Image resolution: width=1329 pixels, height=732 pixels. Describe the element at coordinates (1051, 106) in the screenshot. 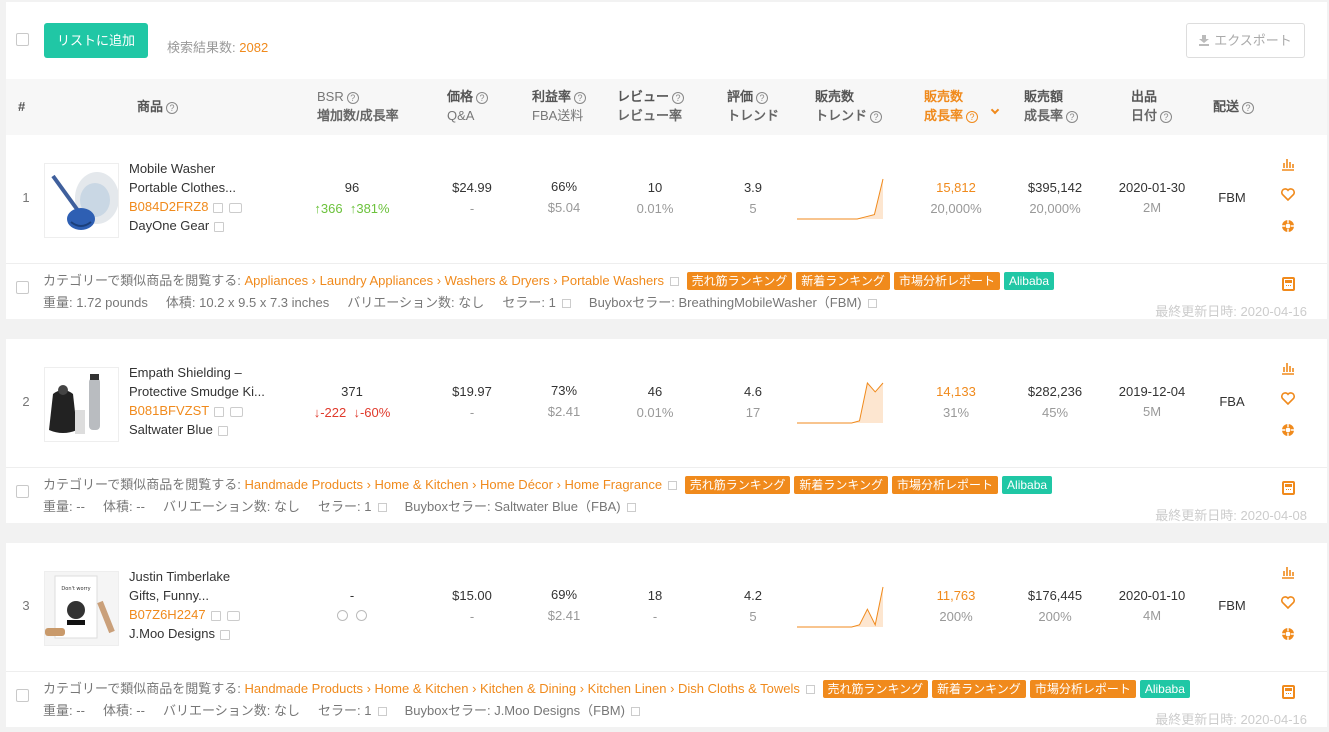

I see `col-revenue: 販売額 成長率?` at that location.